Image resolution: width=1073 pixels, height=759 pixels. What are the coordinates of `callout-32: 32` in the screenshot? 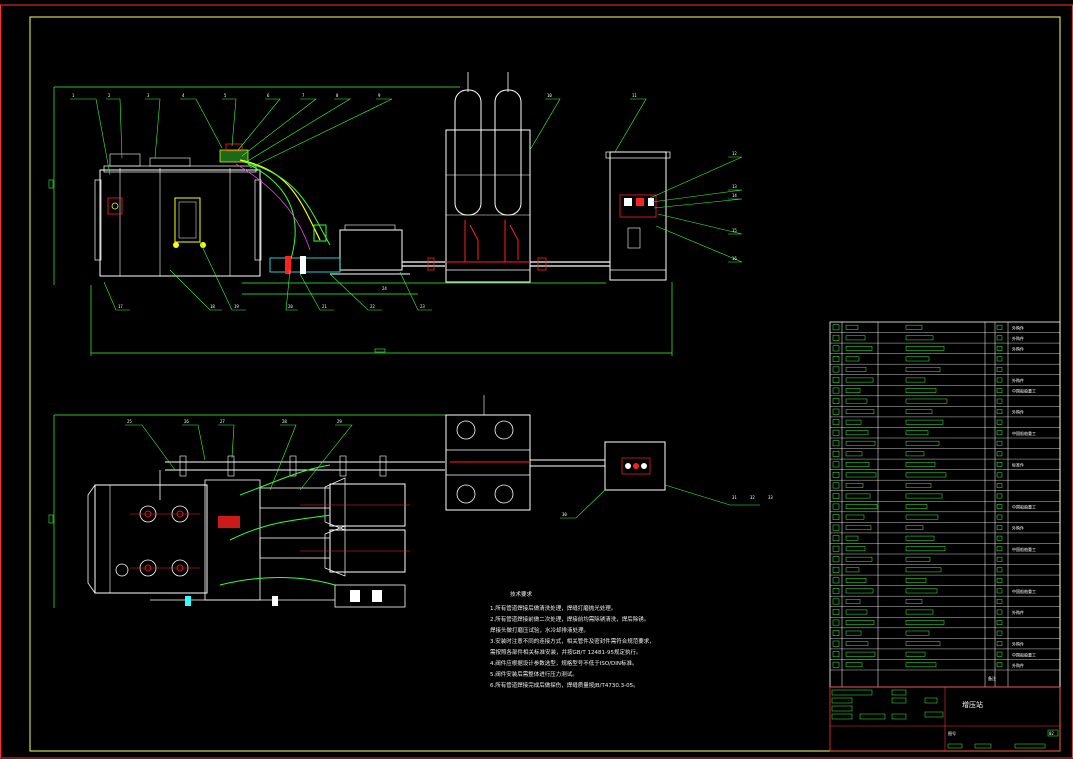 It's located at (752, 497).